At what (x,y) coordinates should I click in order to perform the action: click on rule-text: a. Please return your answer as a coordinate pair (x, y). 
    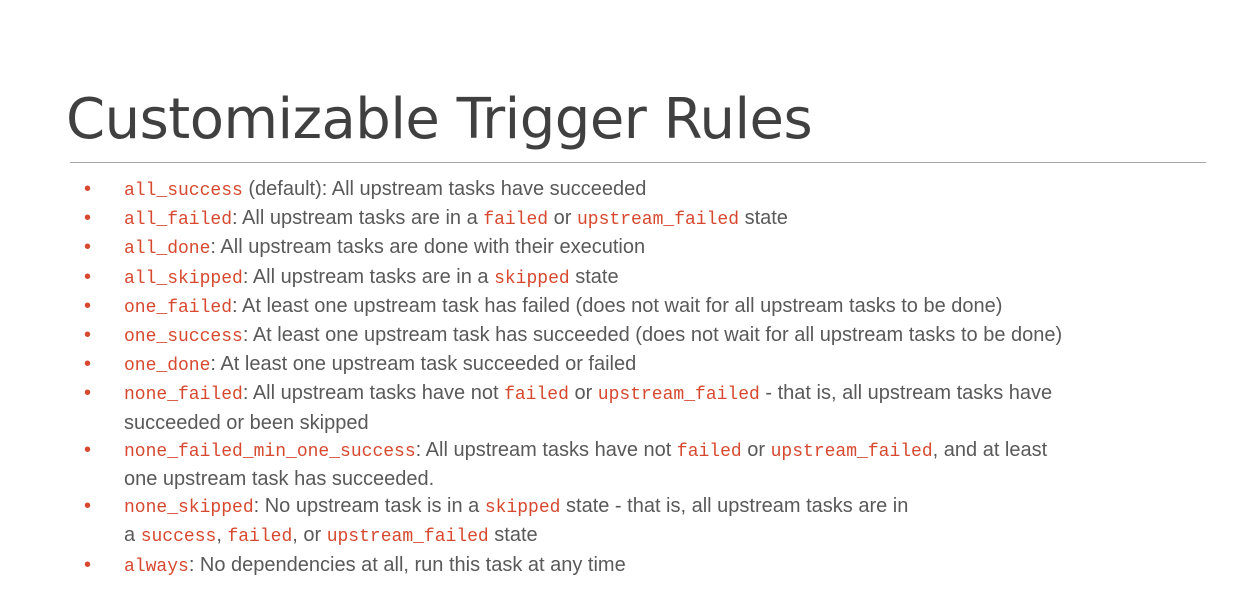
    Looking at the image, I should click on (132, 535).